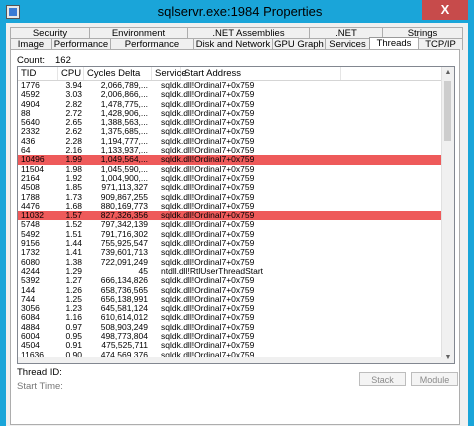 This screenshot has height=426, width=474. I want to click on horizontal-scrollbar, so click(230, 360).